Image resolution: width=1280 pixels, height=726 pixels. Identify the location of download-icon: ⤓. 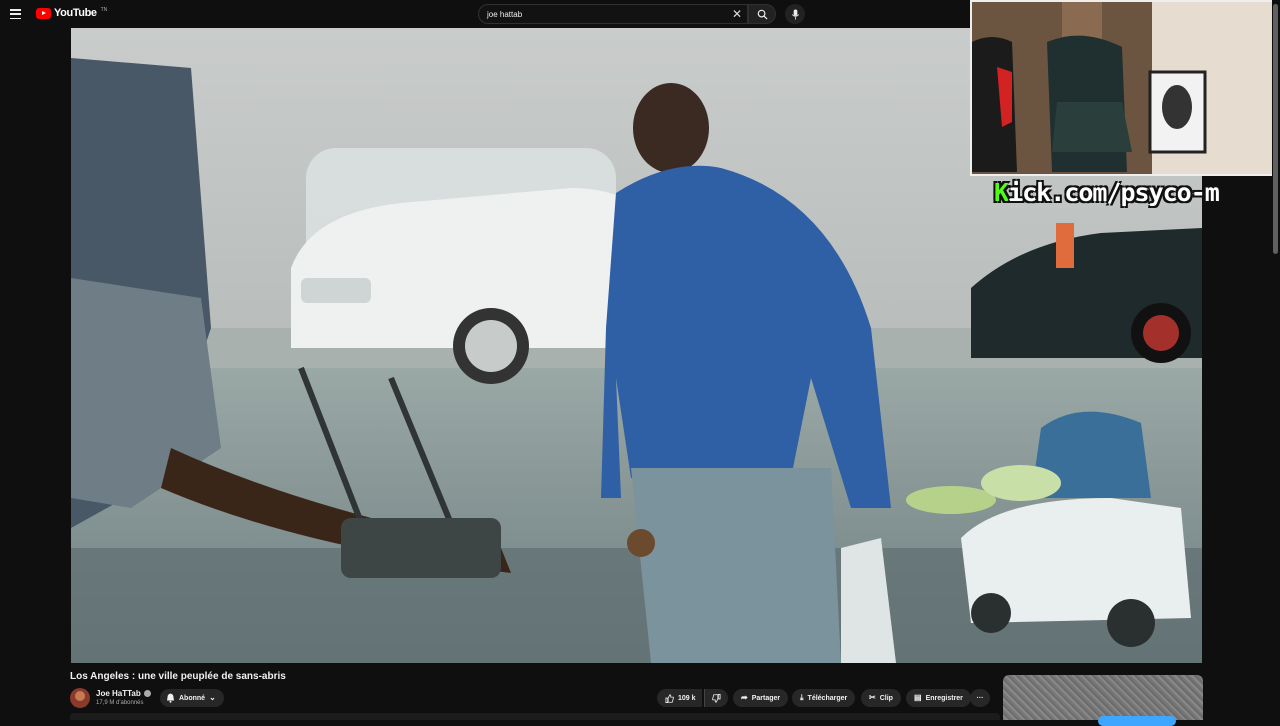
(802, 697).